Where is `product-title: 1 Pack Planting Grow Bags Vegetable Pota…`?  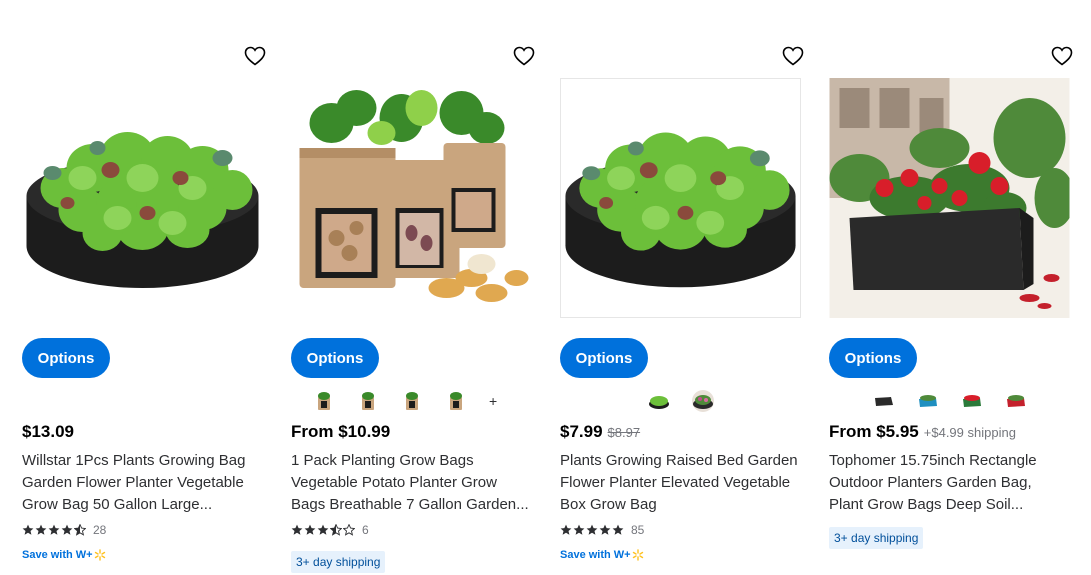
product-title: 1 Pack Planting Grow Bags Vegetable Pota… is located at coordinates (411, 483).